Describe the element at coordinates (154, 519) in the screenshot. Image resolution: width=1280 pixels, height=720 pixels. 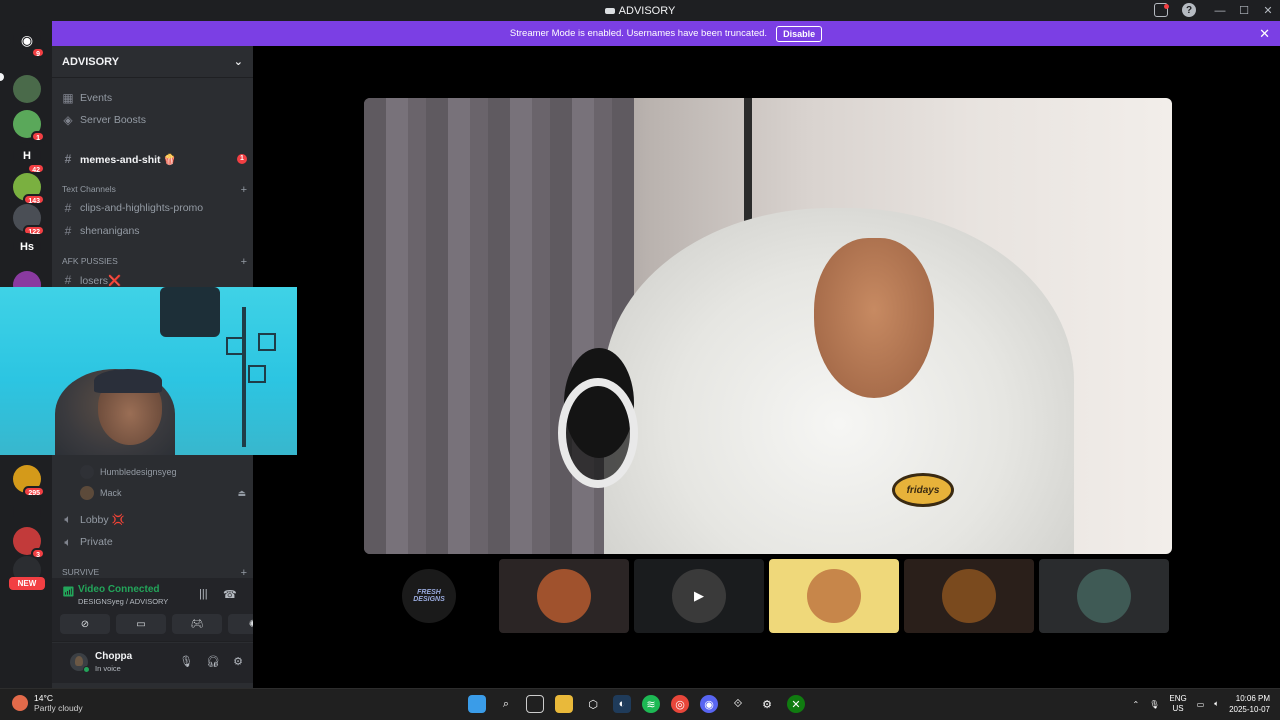
I see `voice-channel-lobby: 🔈︎ Lobby 💢` at that location.